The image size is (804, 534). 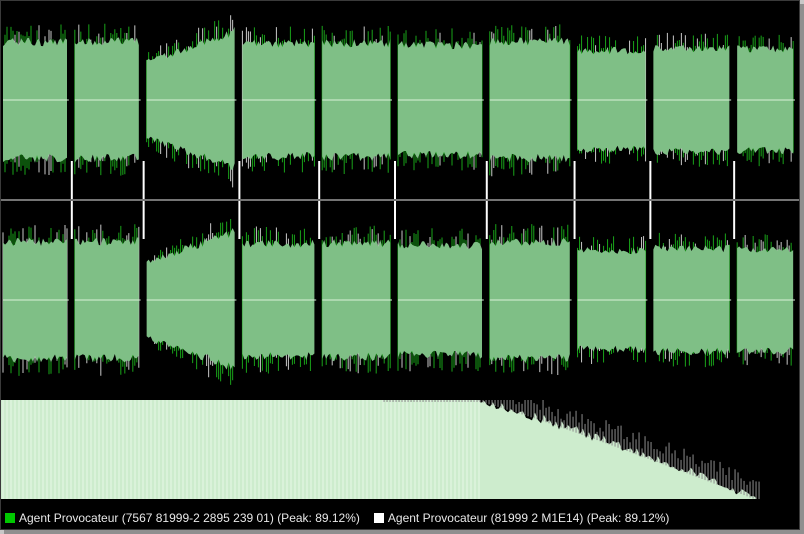 I want to click on green-square-icon, so click(x=10, y=517).